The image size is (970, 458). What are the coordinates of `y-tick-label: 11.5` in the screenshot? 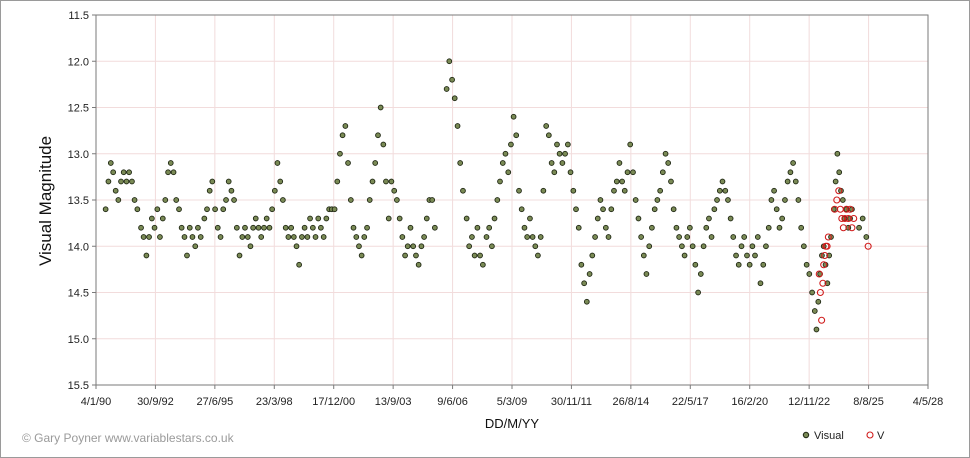 It's located at (78, 16).